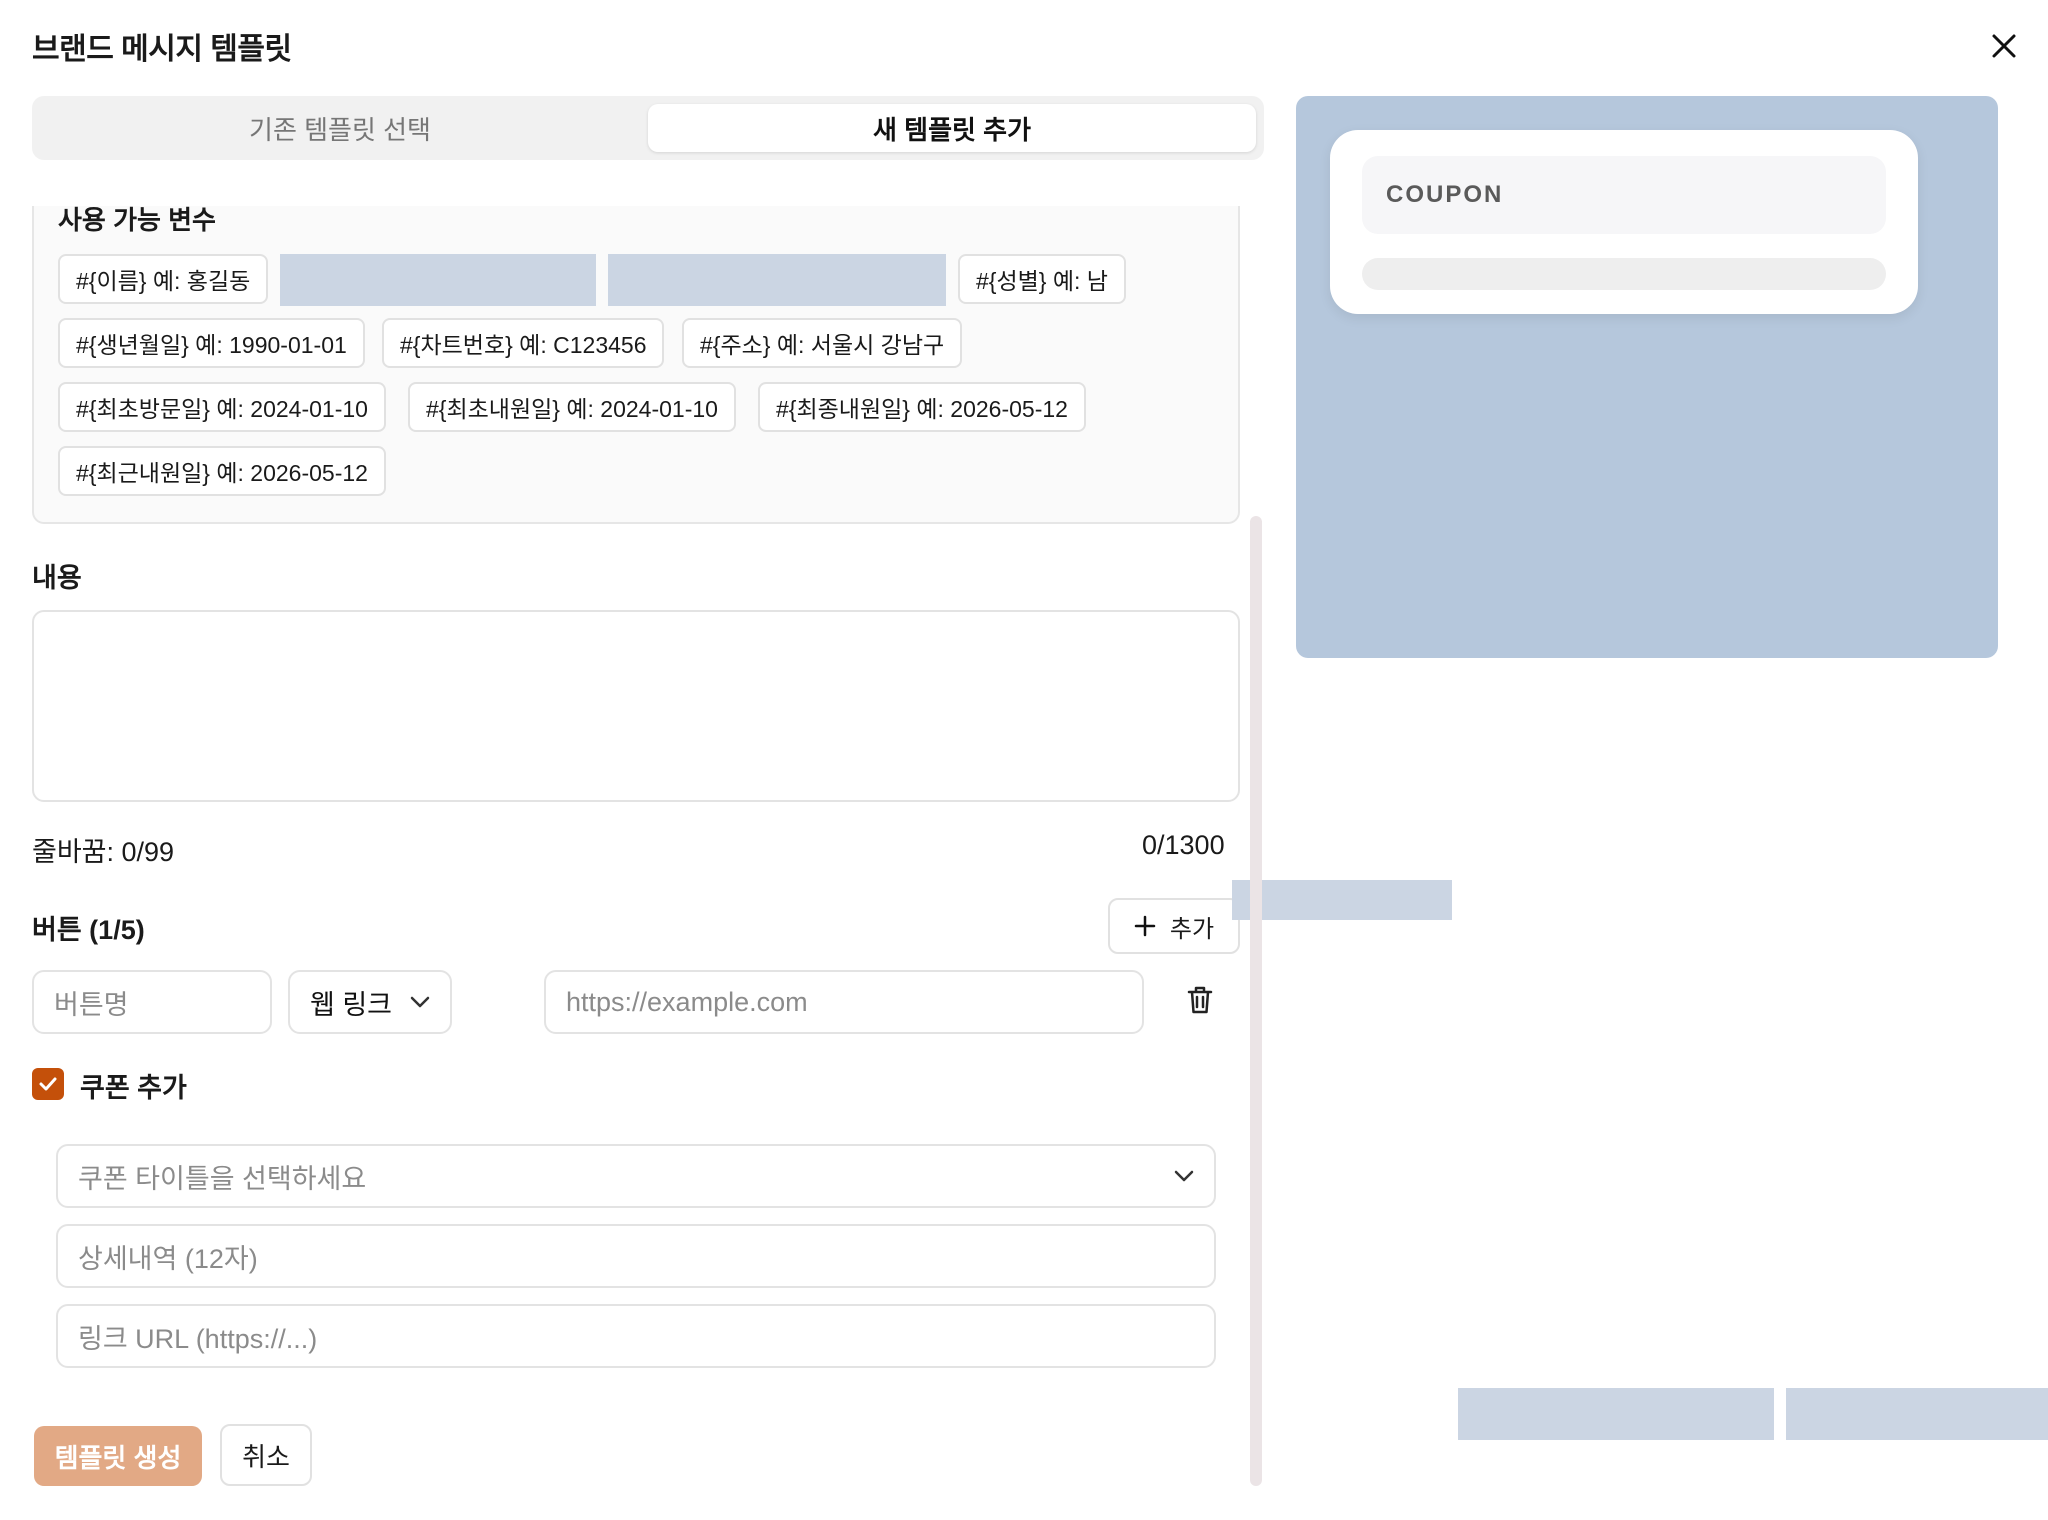  What do you see at coordinates (844, 1002) in the screenshot?
I see `button-url-input: https://example.com` at bounding box center [844, 1002].